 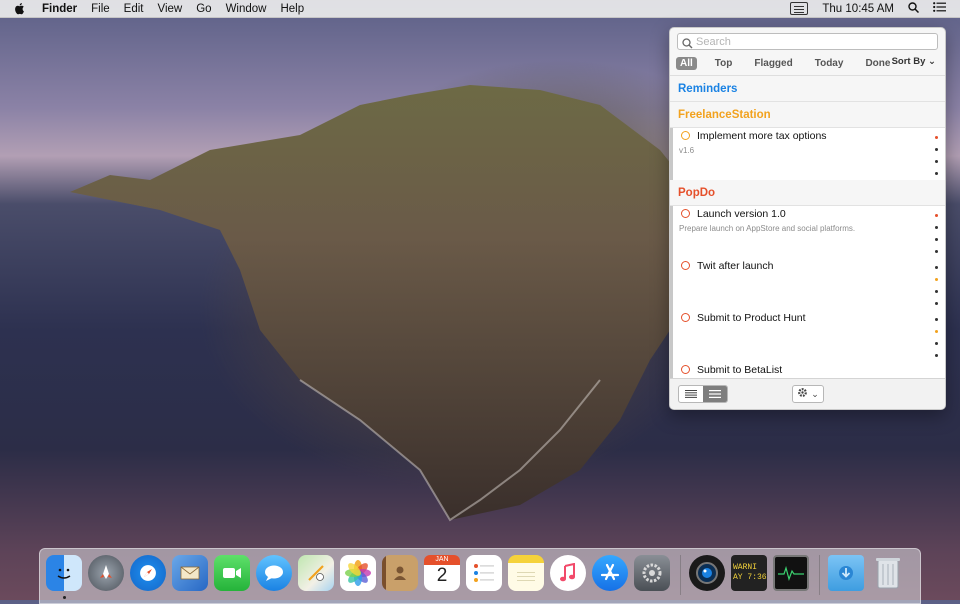 I want to click on item-title: Launch version 1.0, so click(x=741, y=214).